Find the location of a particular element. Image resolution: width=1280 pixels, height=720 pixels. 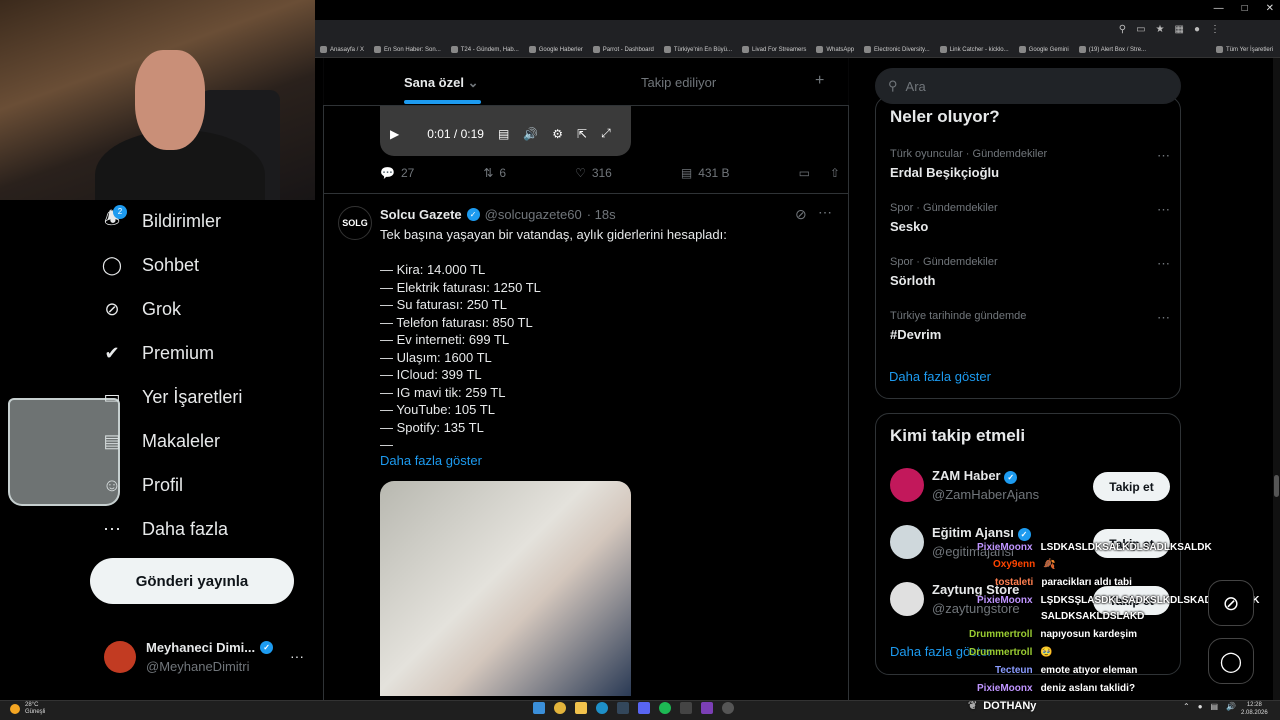

clock: 12:28 2.08.2026 is located at coordinates (1254, 709).